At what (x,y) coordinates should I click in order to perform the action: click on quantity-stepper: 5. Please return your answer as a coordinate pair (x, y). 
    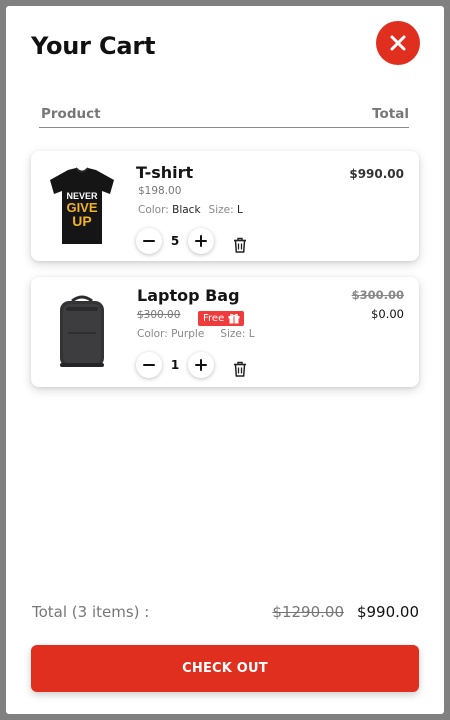
    Looking at the image, I should click on (175, 241).